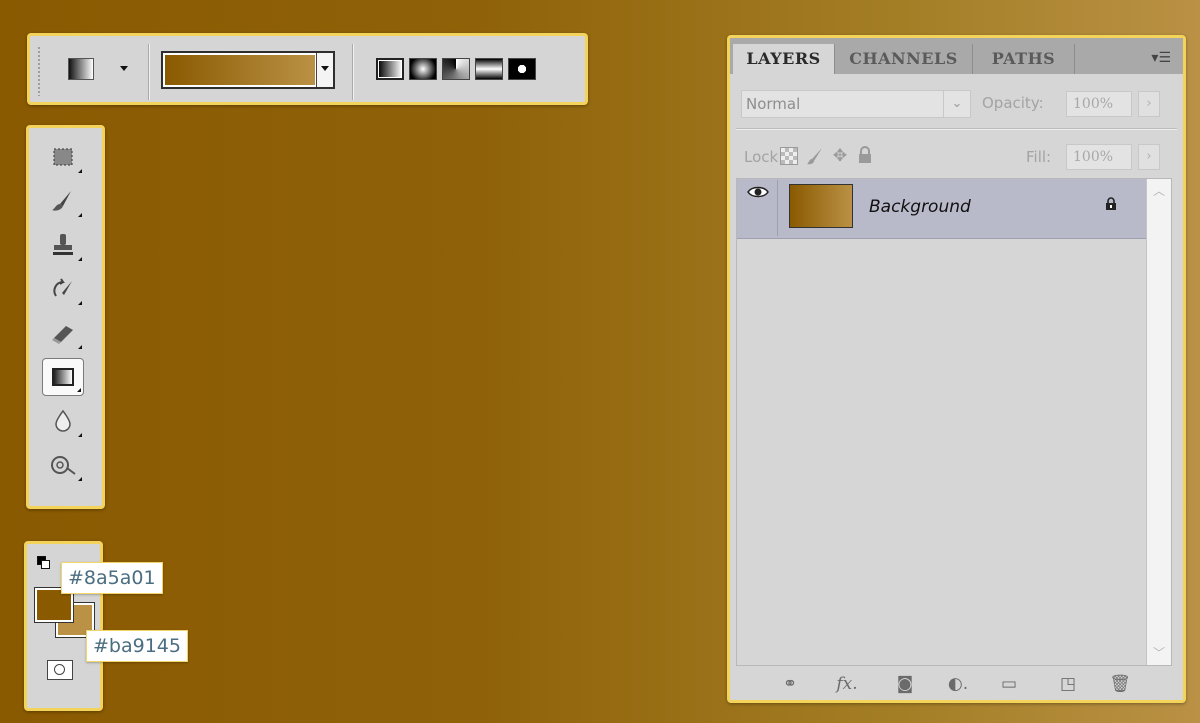  I want to click on marquee-tool-icon, so click(63, 157).